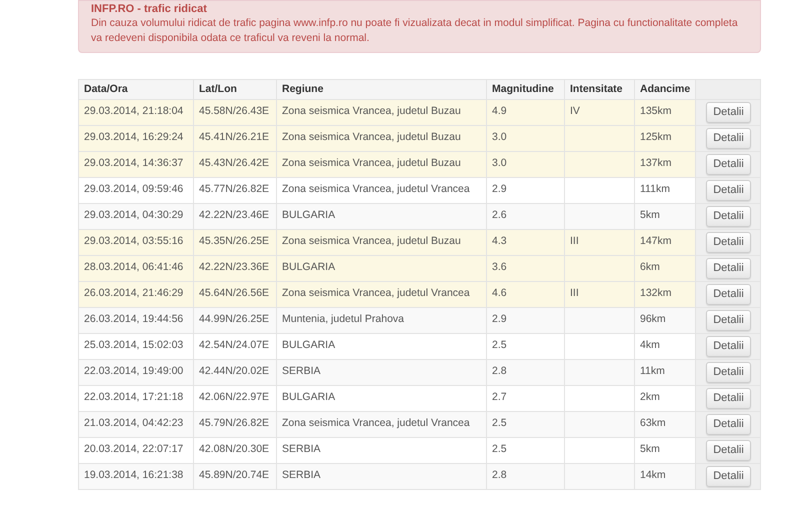  What do you see at coordinates (415, 31) in the screenshot?
I see `alert-message: Din cauza volumului ridicat de trafic pagina www.infp.ro nu poate fi vizualizata decat in modul simplificat. Pagina cu functionalitate completa va redeveni disponibila odata ce traficul va reveni la normal.` at bounding box center [415, 31].